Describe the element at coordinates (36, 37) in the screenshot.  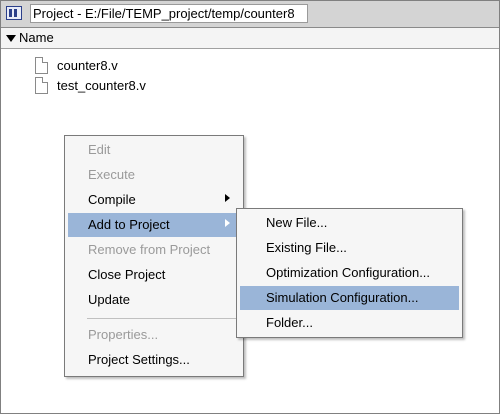
I see `name-column-label: Name` at that location.